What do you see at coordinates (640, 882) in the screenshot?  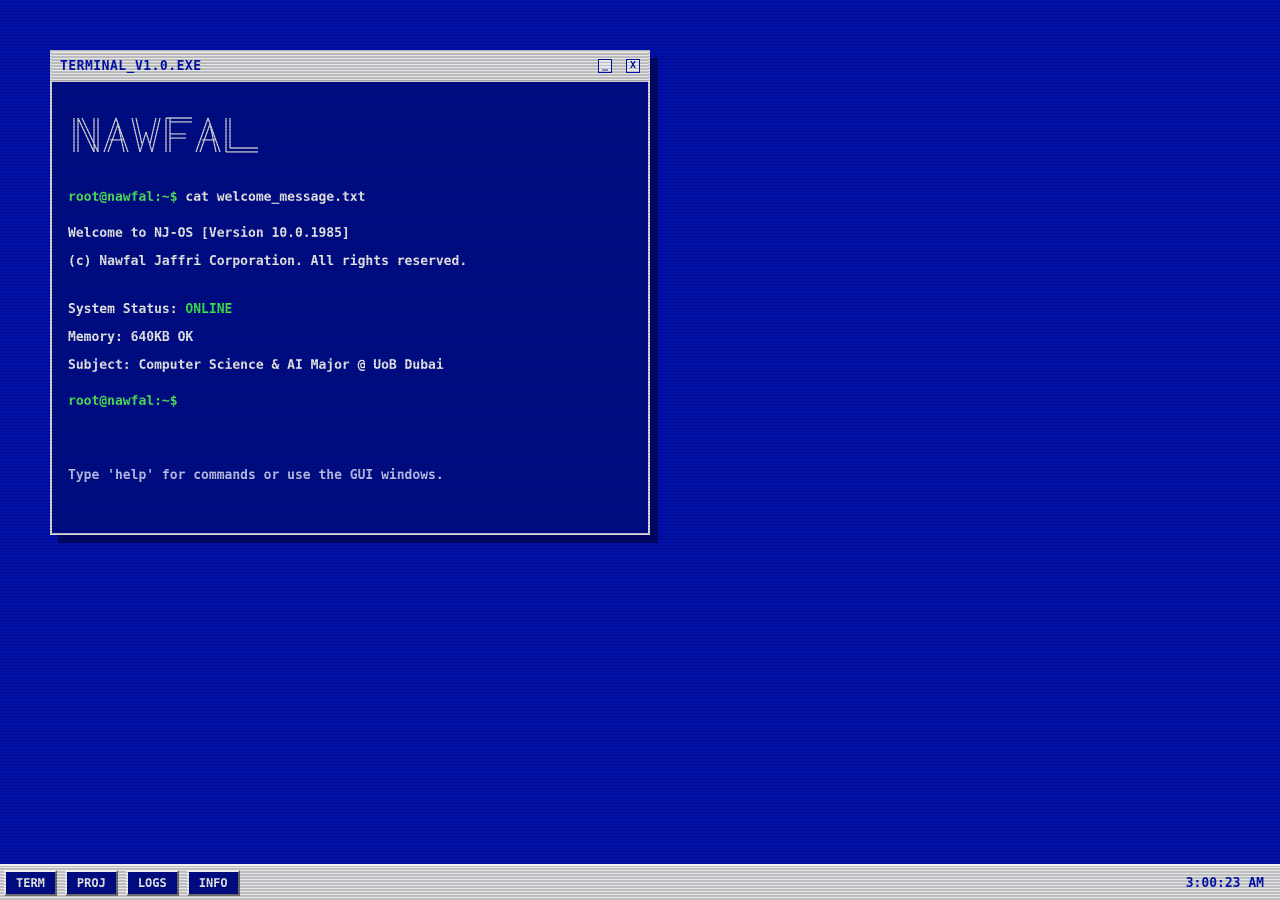 I see `taskbar: TERM PROJ LOGS INFO 3:00:23 AM` at bounding box center [640, 882].